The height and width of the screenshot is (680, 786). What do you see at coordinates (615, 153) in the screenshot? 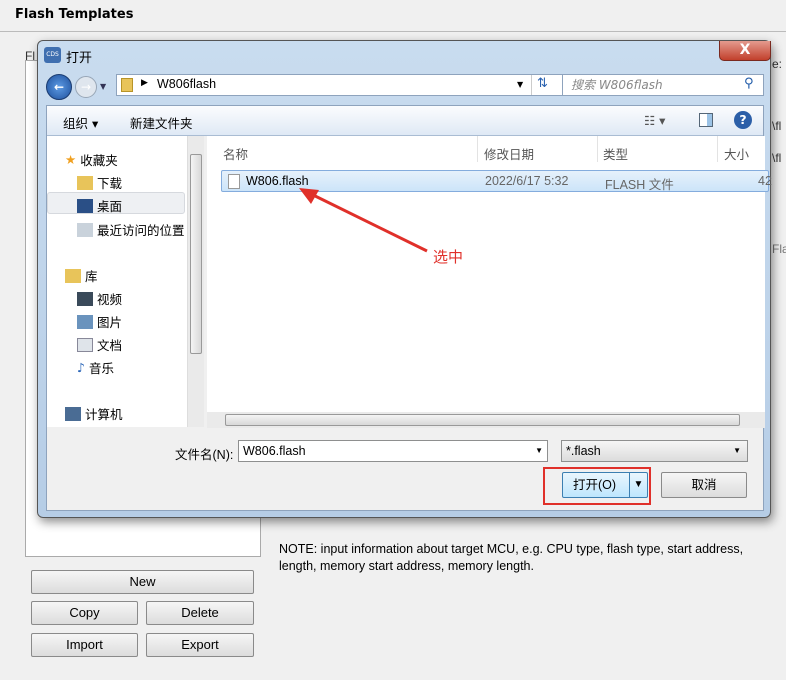
I see `column-type: 类型` at bounding box center [615, 153].